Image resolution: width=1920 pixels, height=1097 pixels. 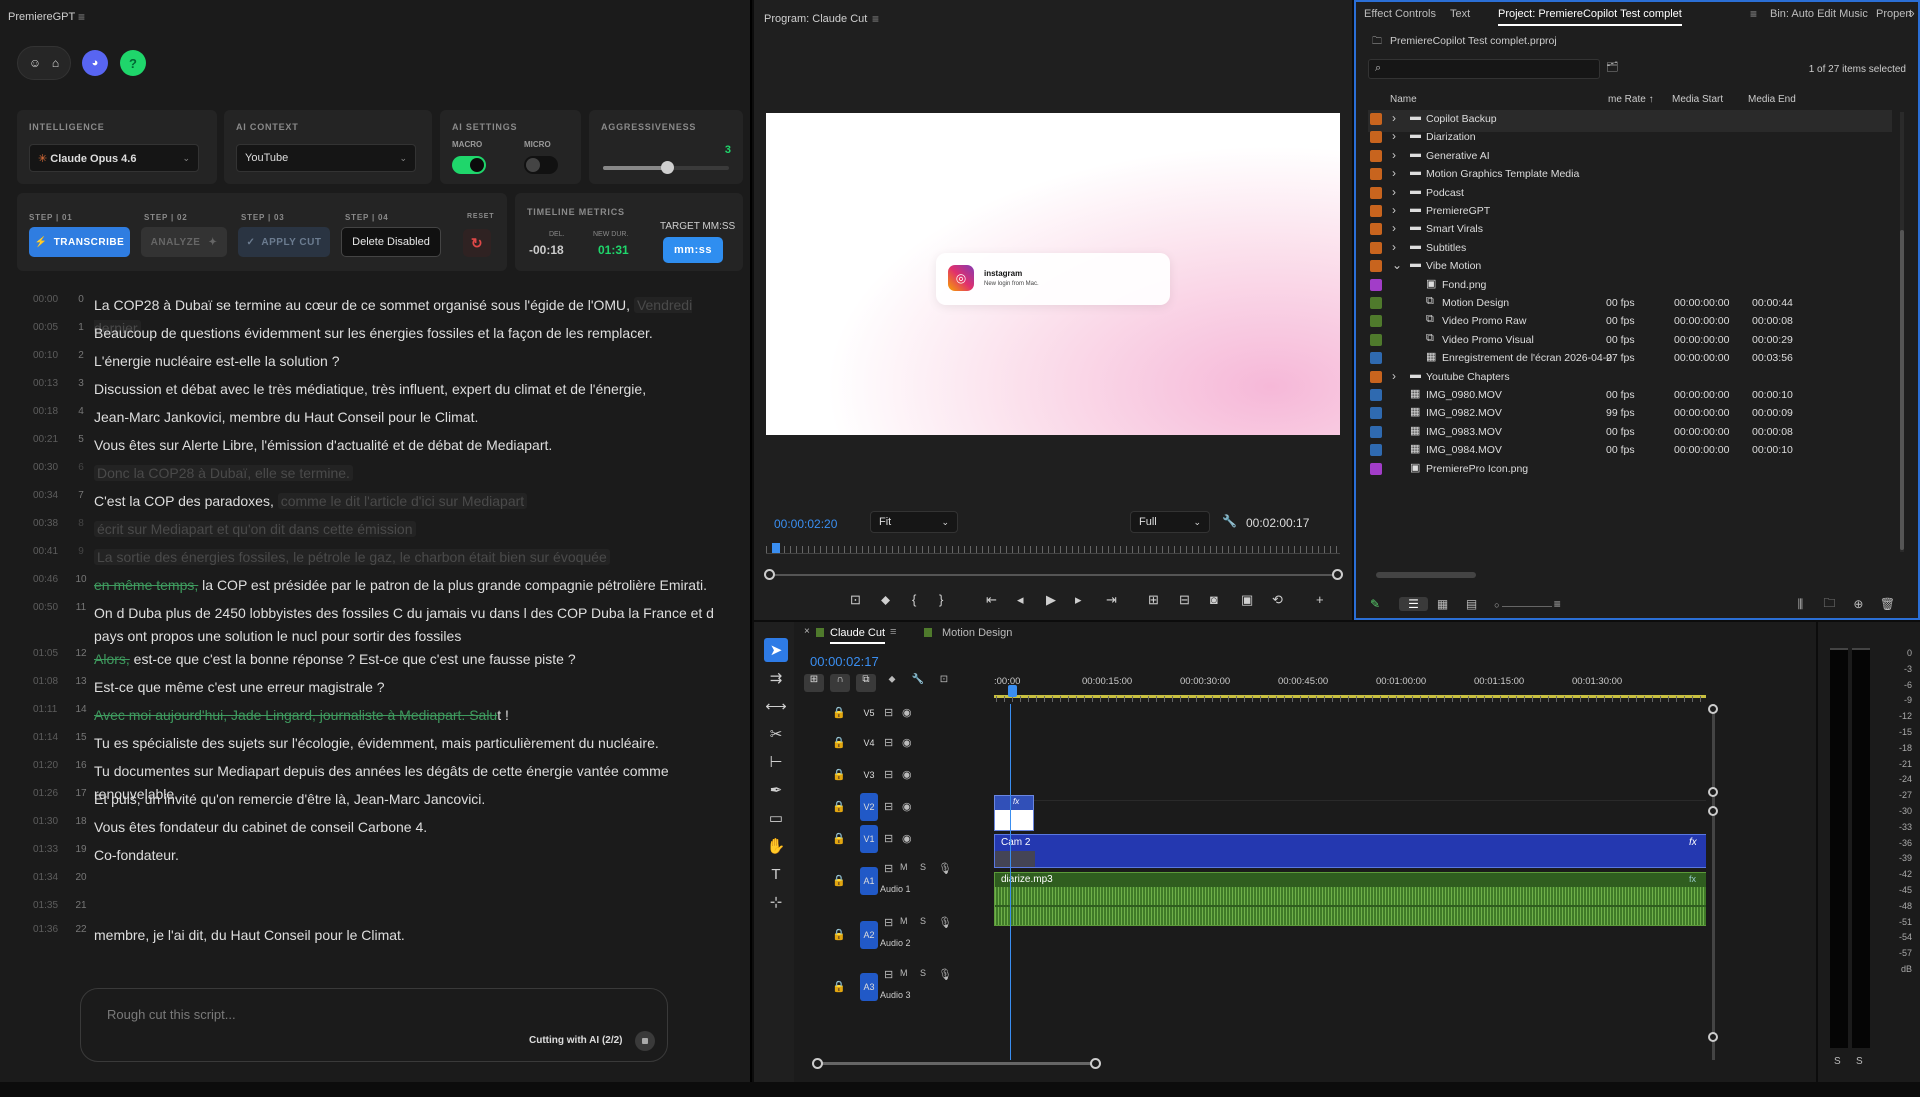 I want to click on project-search: ⌕, so click(x=1484, y=69).